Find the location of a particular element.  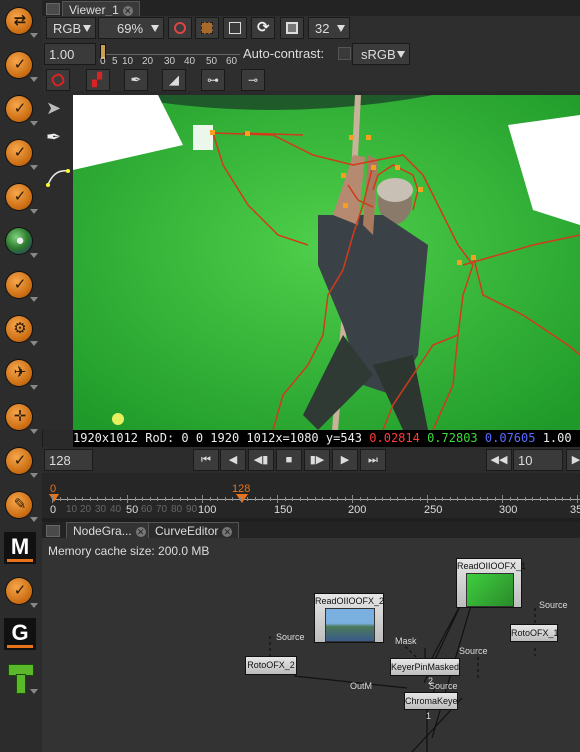

time-tools-icon: ✈ is located at coordinates (21, 374).